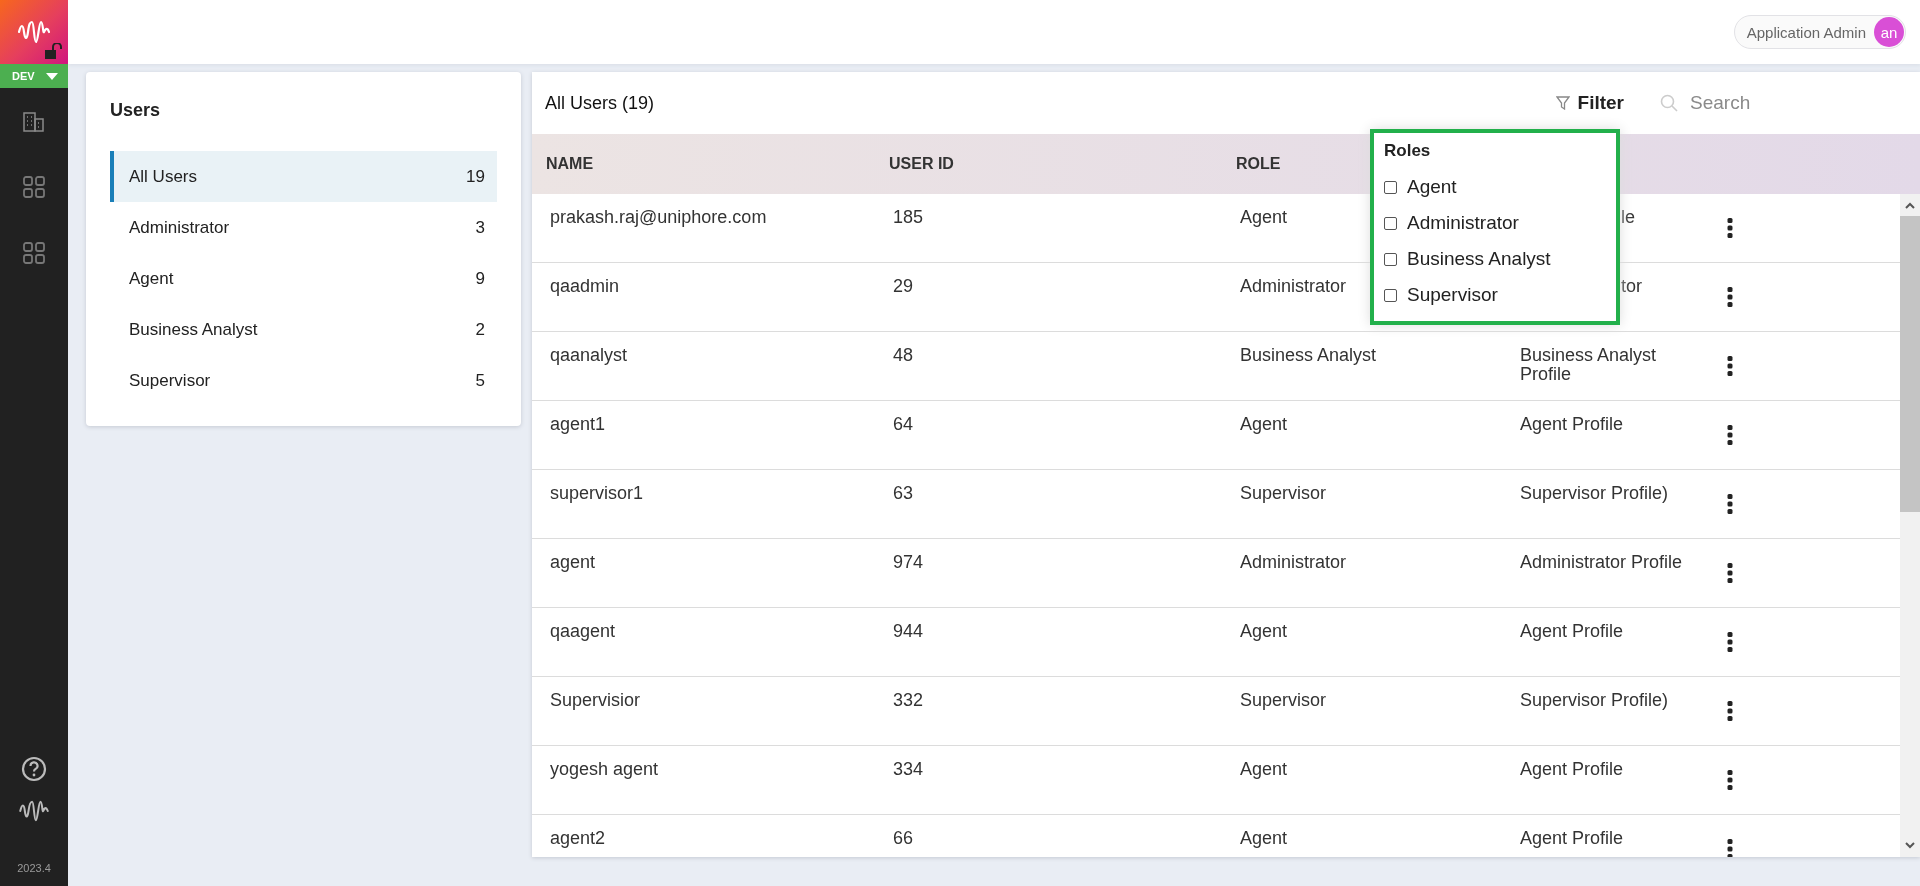 Image resolution: width=1920 pixels, height=886 pixels. What do you see at coordinates (903, 285) in the screenshot?
I see `table-cell-text: 29` at bounding box center [903, 285].